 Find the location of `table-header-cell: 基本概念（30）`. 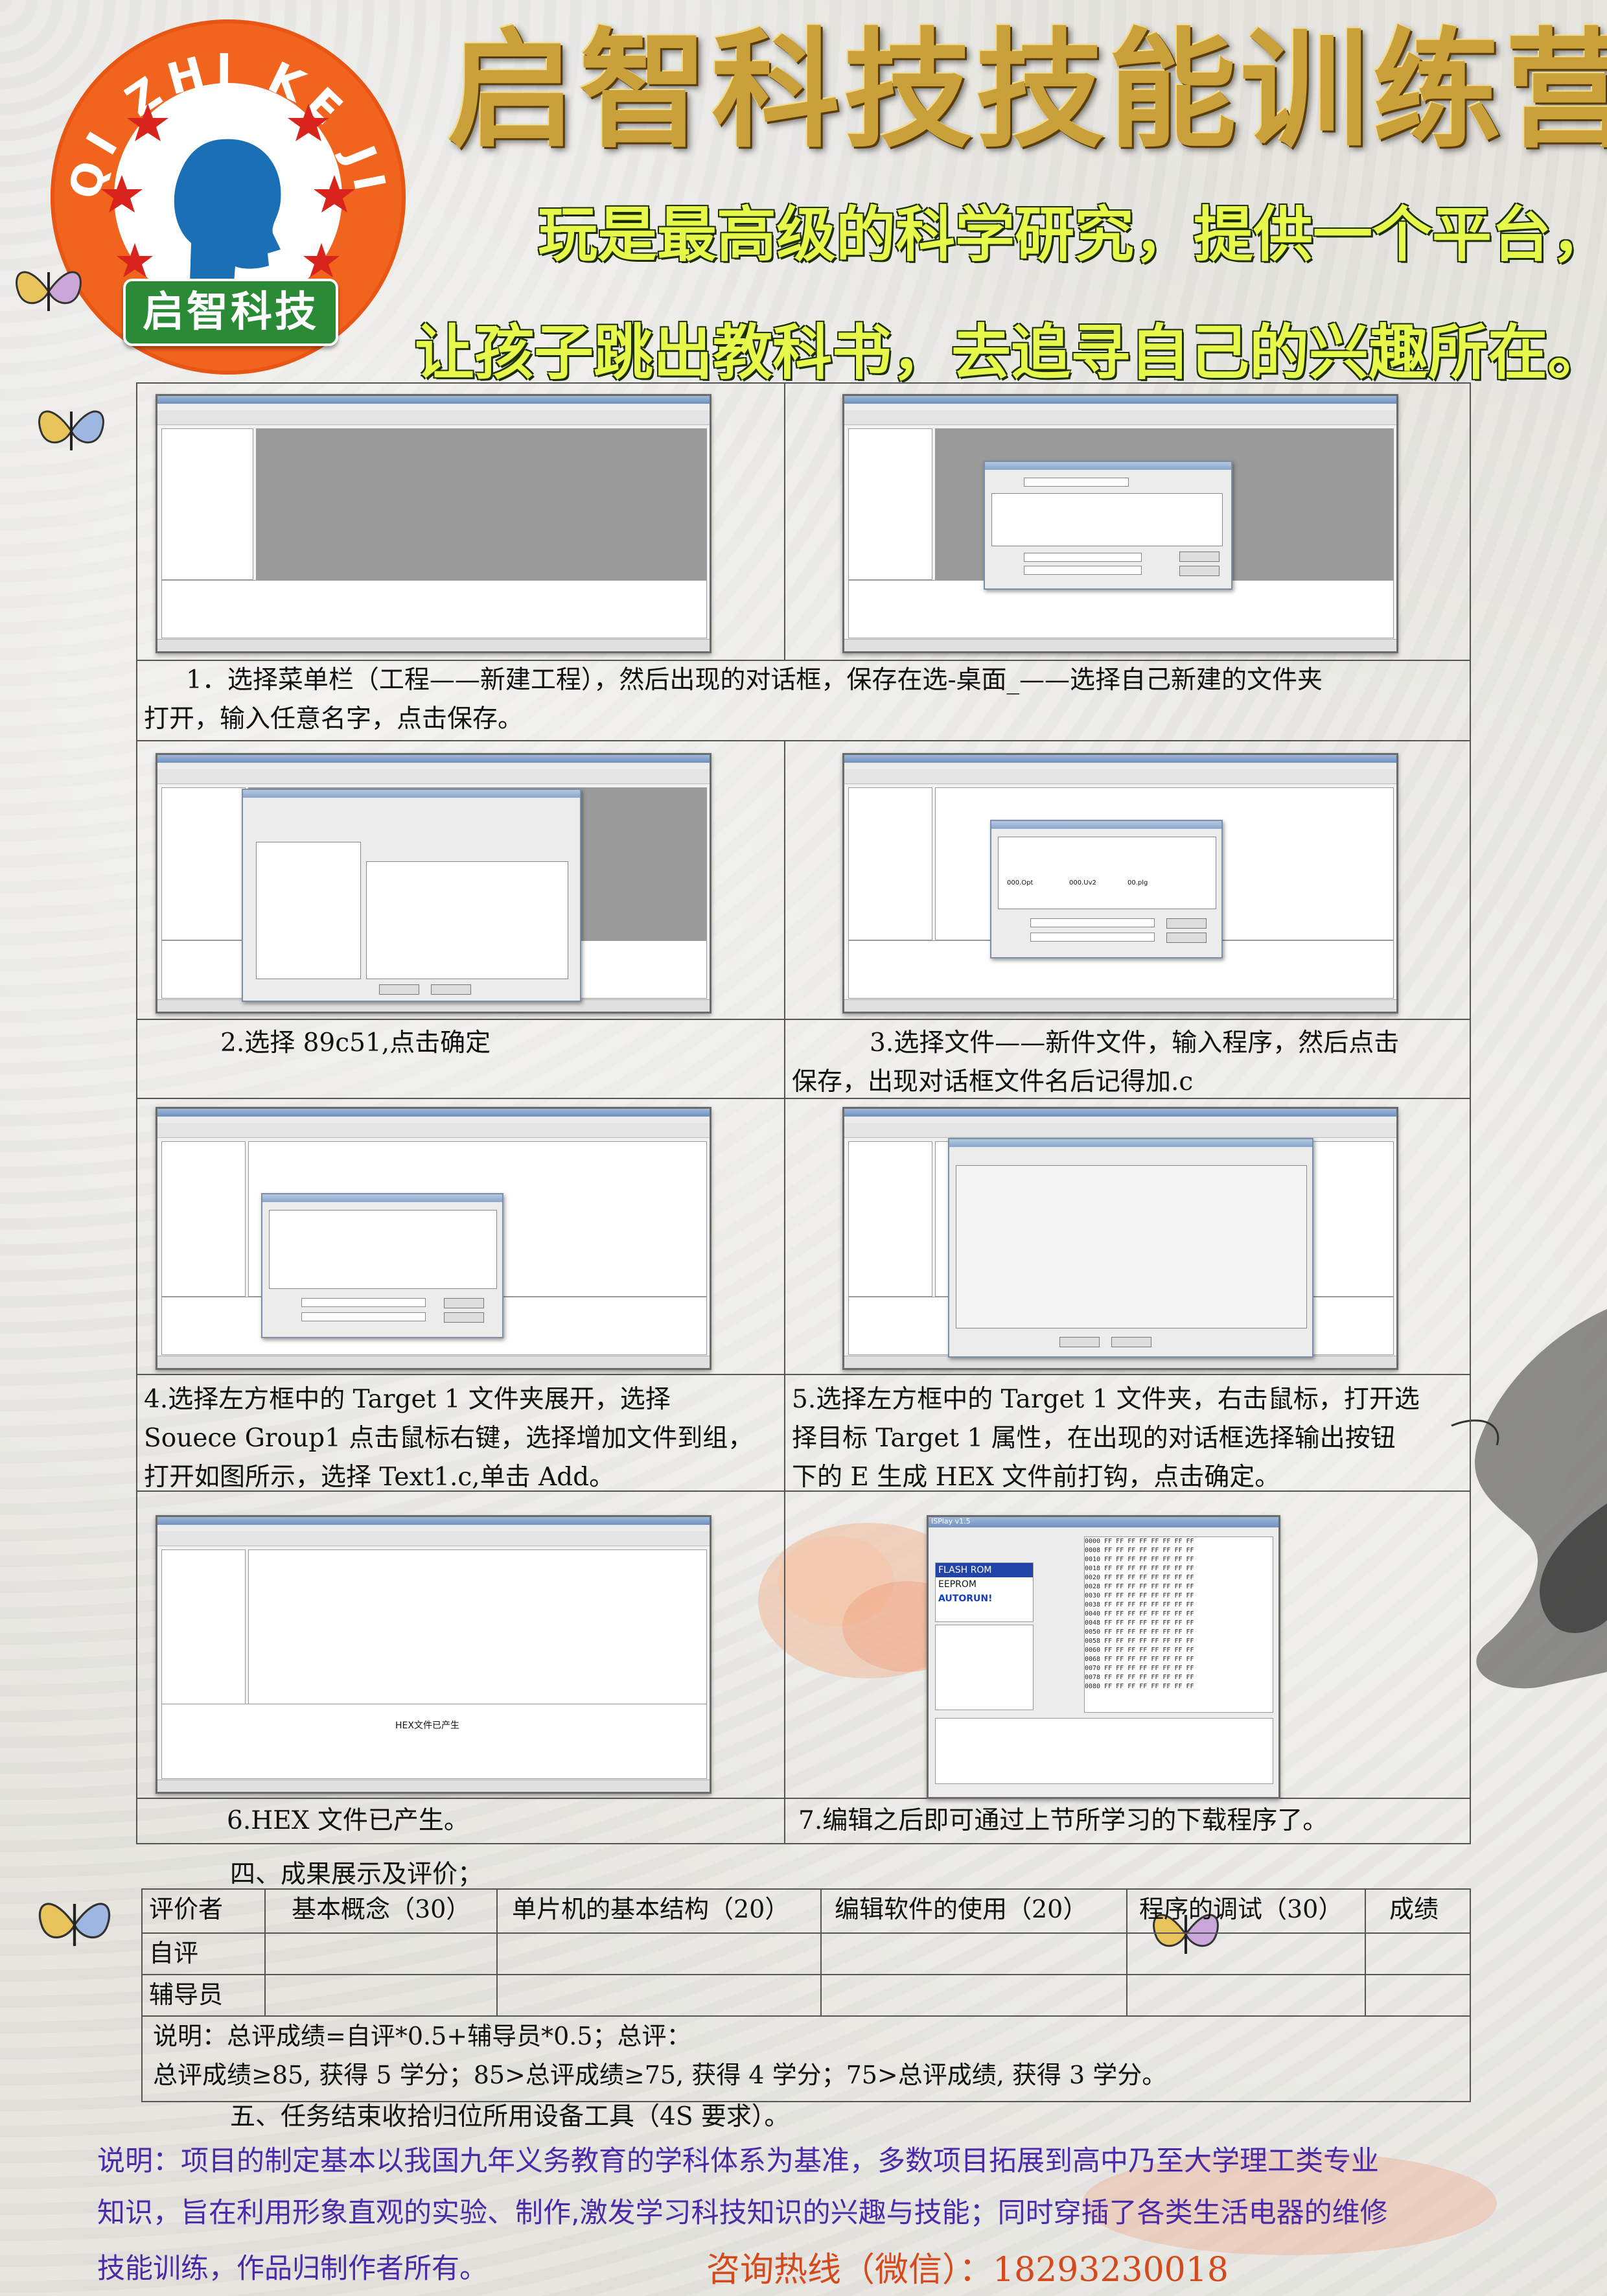

table-header-cell: 基本概念（30） is located at coordinates (382, 1911).